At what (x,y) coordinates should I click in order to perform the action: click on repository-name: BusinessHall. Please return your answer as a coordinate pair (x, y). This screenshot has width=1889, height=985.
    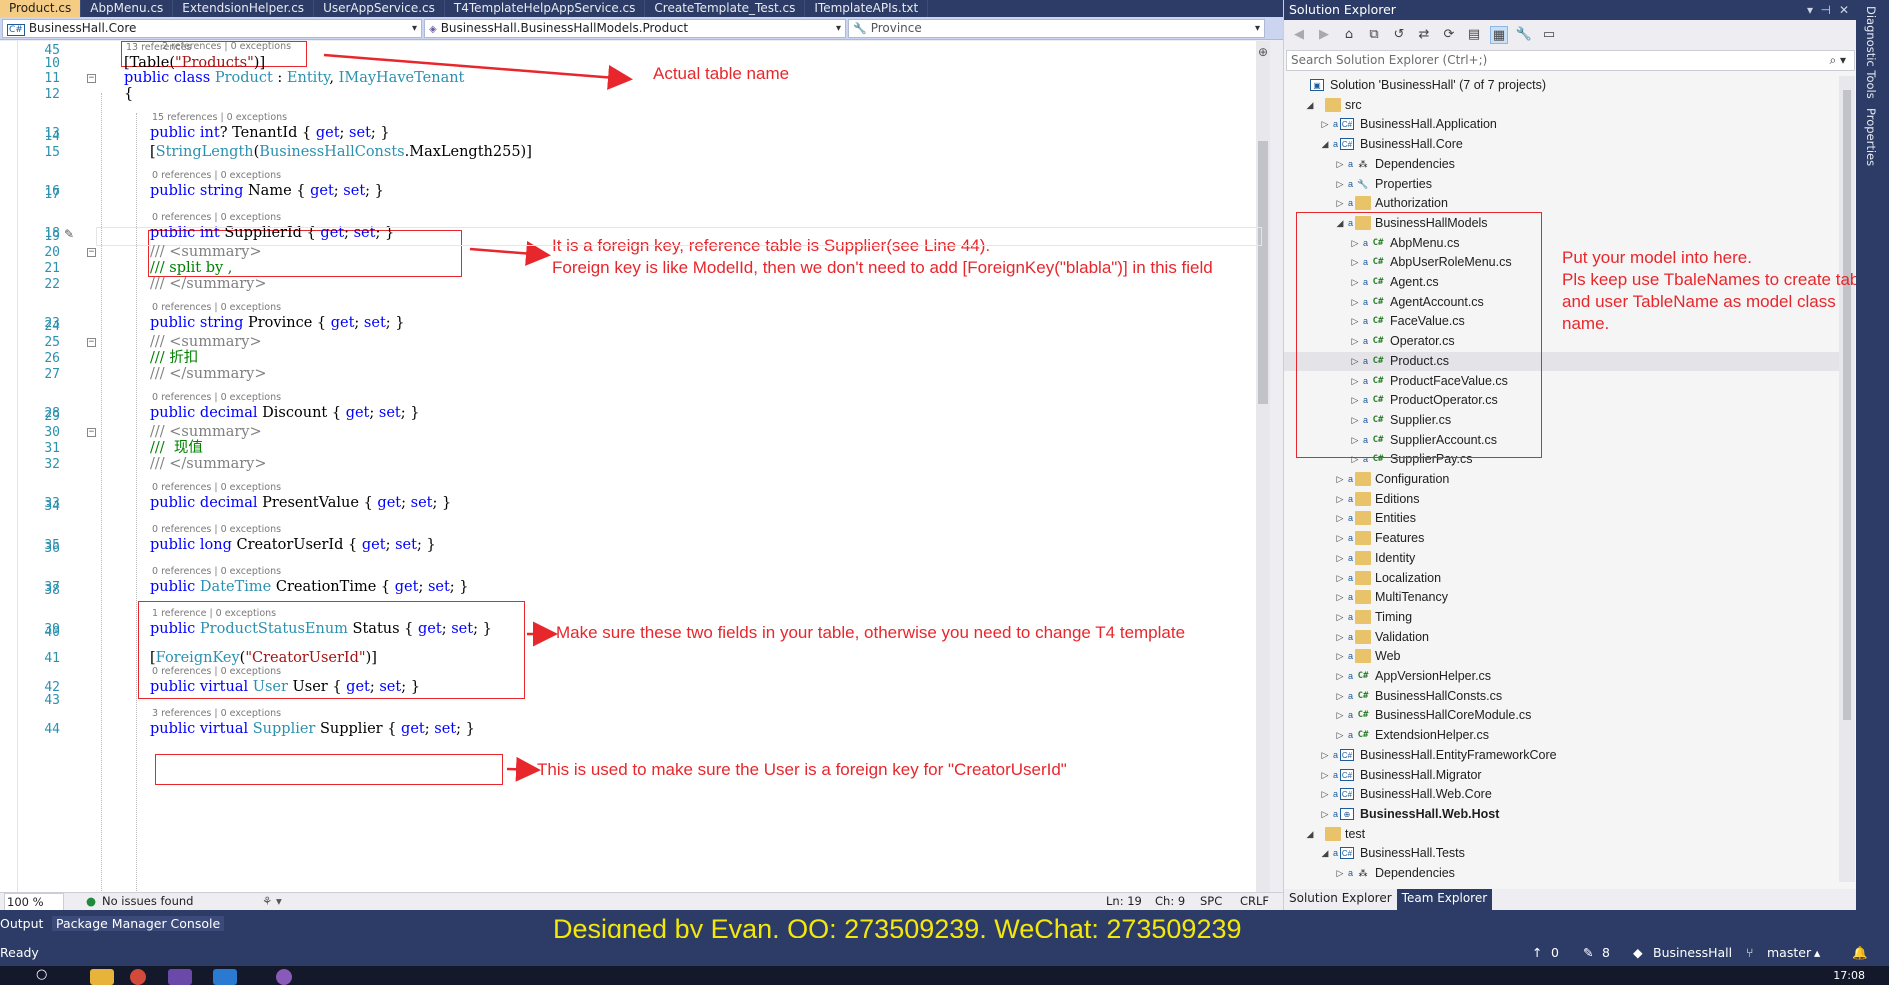
    Looking at the image, I should click on (1692, 952).